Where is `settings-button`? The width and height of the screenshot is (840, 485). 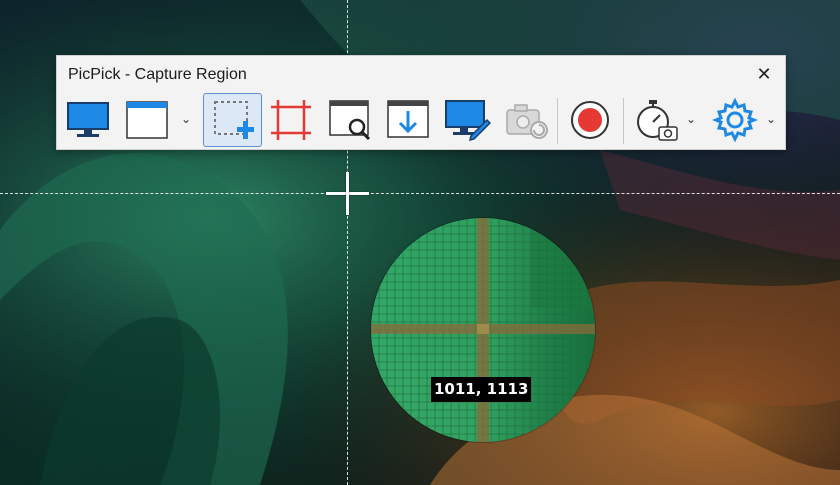
settings-button is located at coordinates (735, 120).